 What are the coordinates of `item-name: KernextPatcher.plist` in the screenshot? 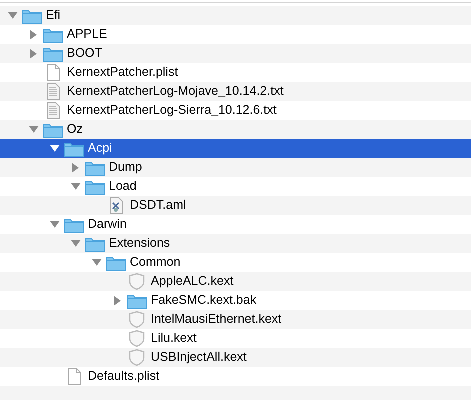 It's located at (122, 73).